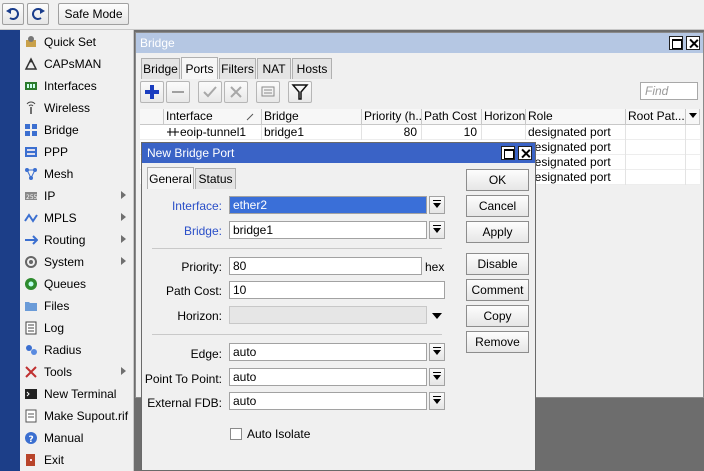 The image size is (704, 471). What do you see at coordinates (77, 460) in the screenshot?
I see `sidebar-item-exit: Exit` at bounding box center [77, 460].